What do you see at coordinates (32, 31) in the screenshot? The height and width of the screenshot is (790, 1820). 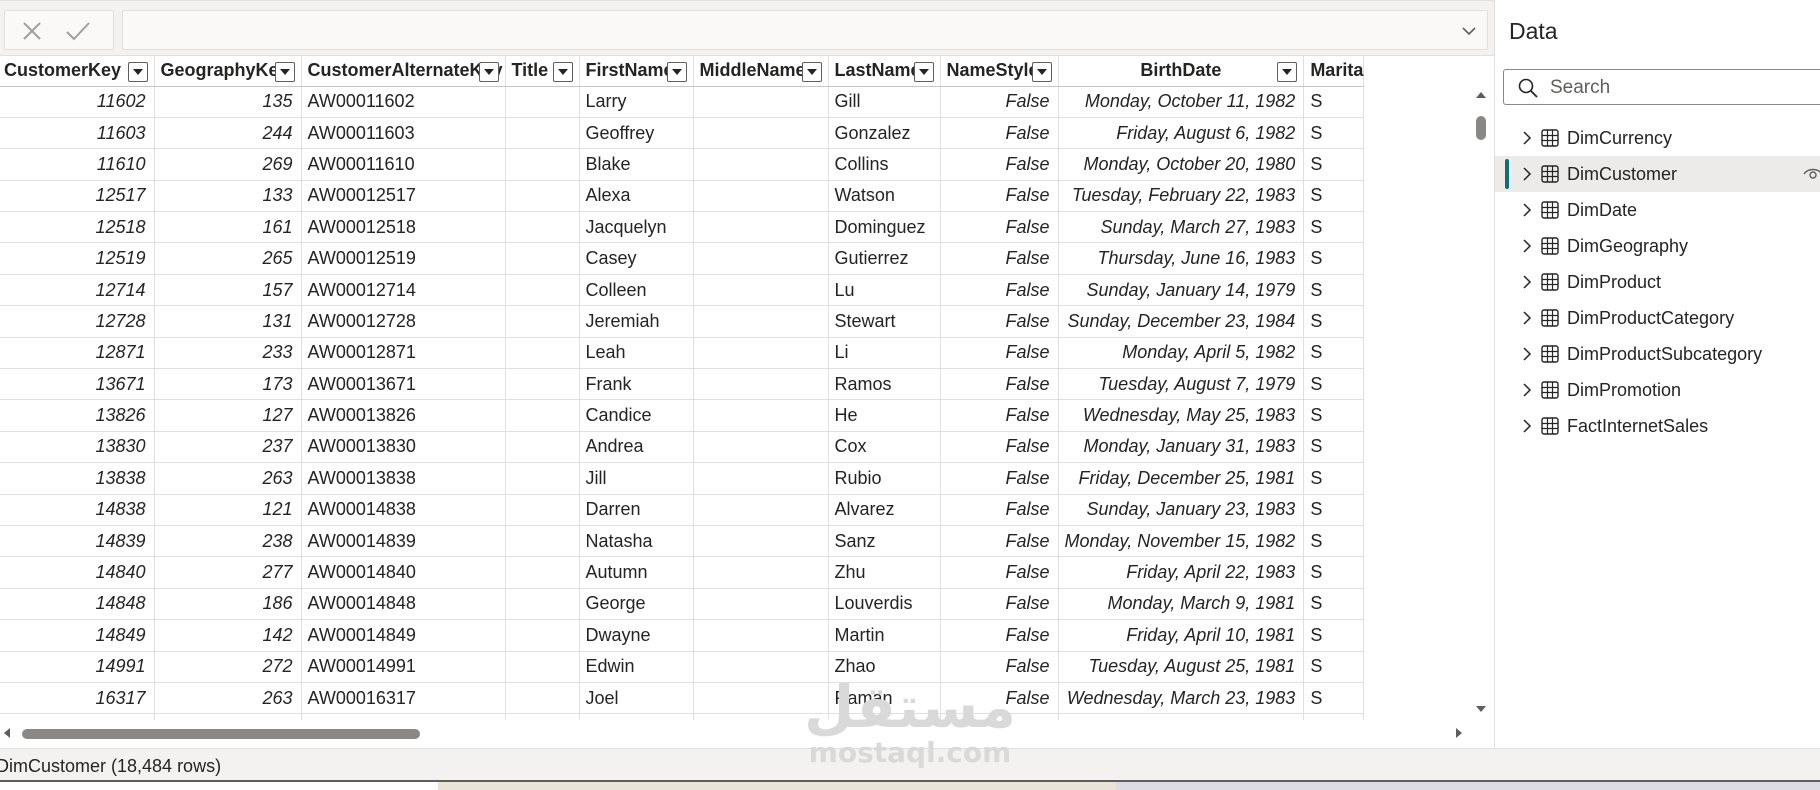 I see `cancel-formula-button` at bounding box center [32, 31].